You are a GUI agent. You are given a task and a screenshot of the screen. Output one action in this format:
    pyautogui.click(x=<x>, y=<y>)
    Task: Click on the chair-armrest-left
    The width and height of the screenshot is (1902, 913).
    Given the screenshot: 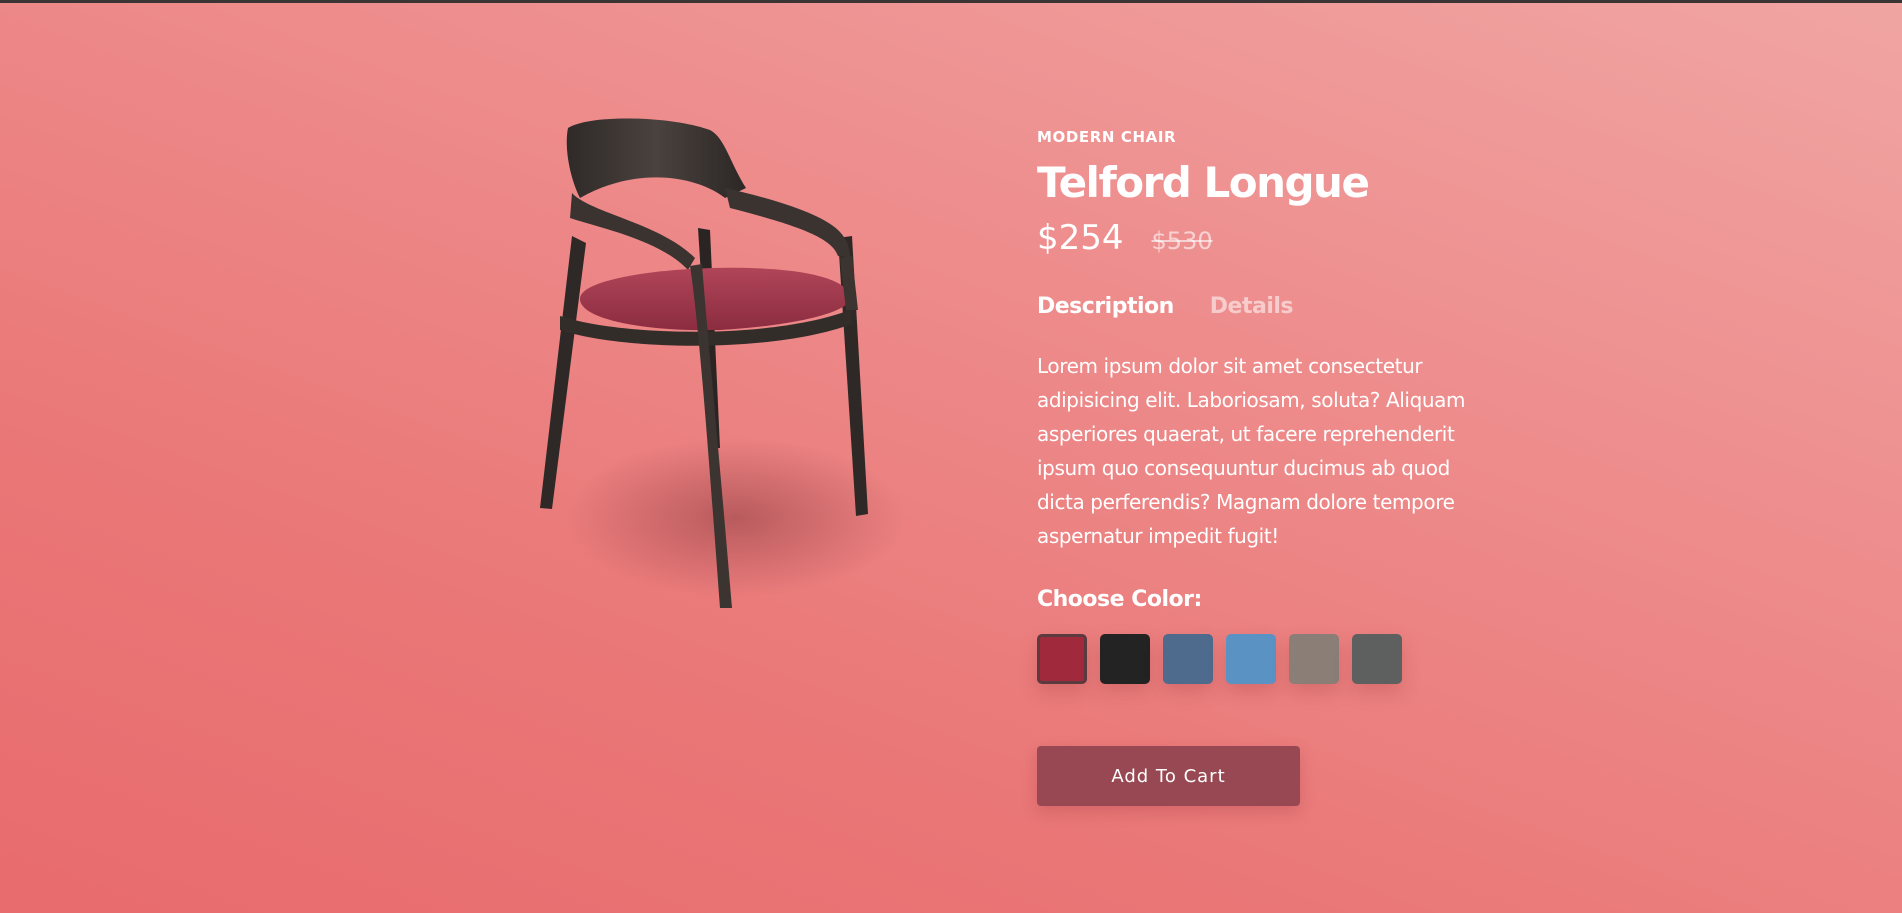 What is the action you would take?
    pyautogui.click(x=632, y=231)
    